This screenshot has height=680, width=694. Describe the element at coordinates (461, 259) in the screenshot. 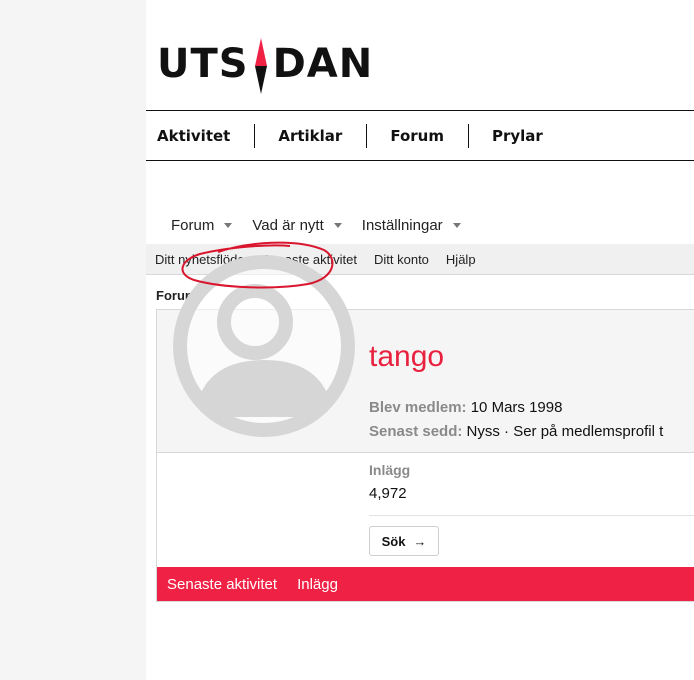

I see `link-help: Hjälp` at that location.